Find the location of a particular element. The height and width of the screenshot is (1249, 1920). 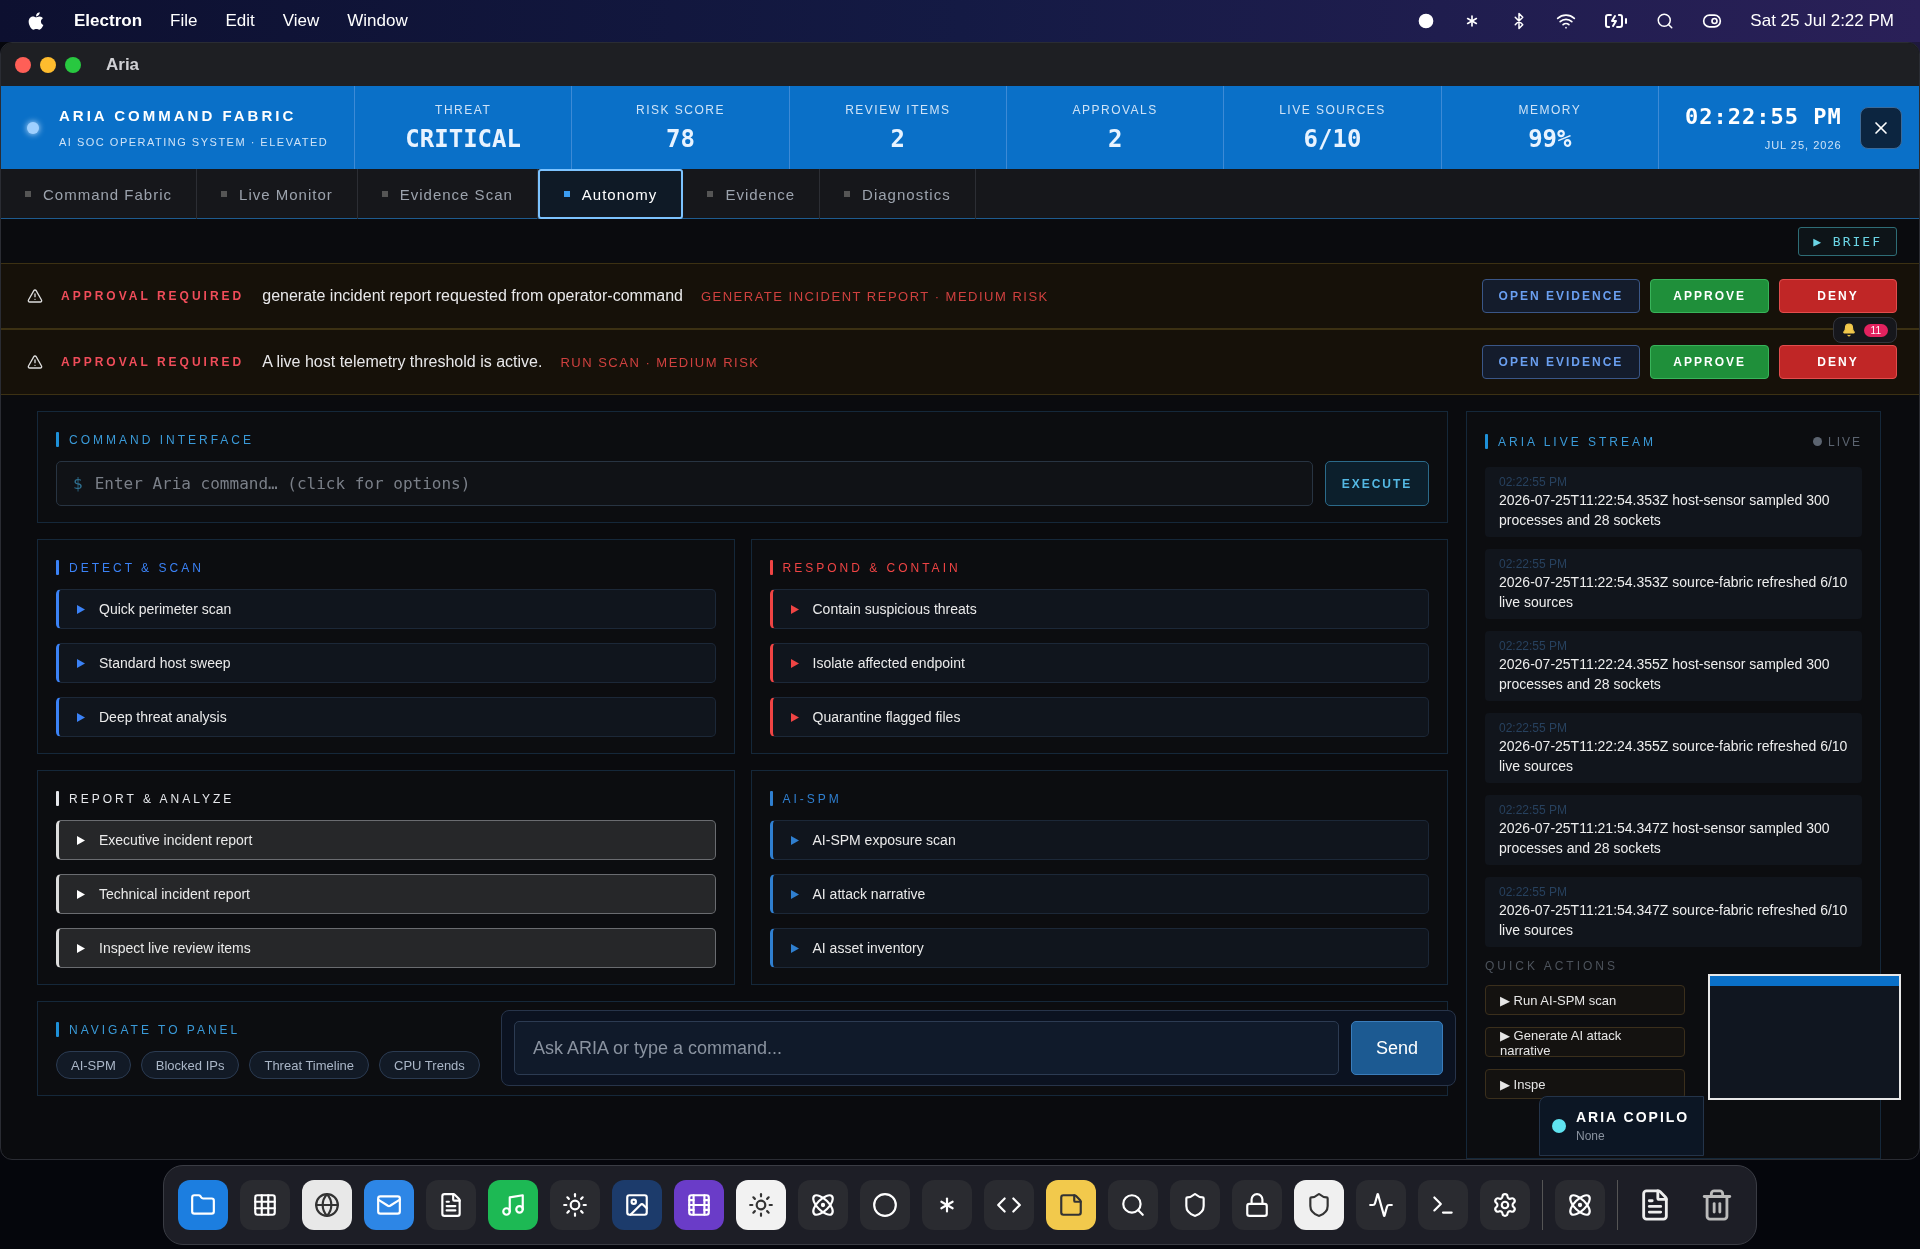

brand-subtitle: AI SOC OPERATING SYSTEM · ELEVATED is located at coordinates (194, 142).